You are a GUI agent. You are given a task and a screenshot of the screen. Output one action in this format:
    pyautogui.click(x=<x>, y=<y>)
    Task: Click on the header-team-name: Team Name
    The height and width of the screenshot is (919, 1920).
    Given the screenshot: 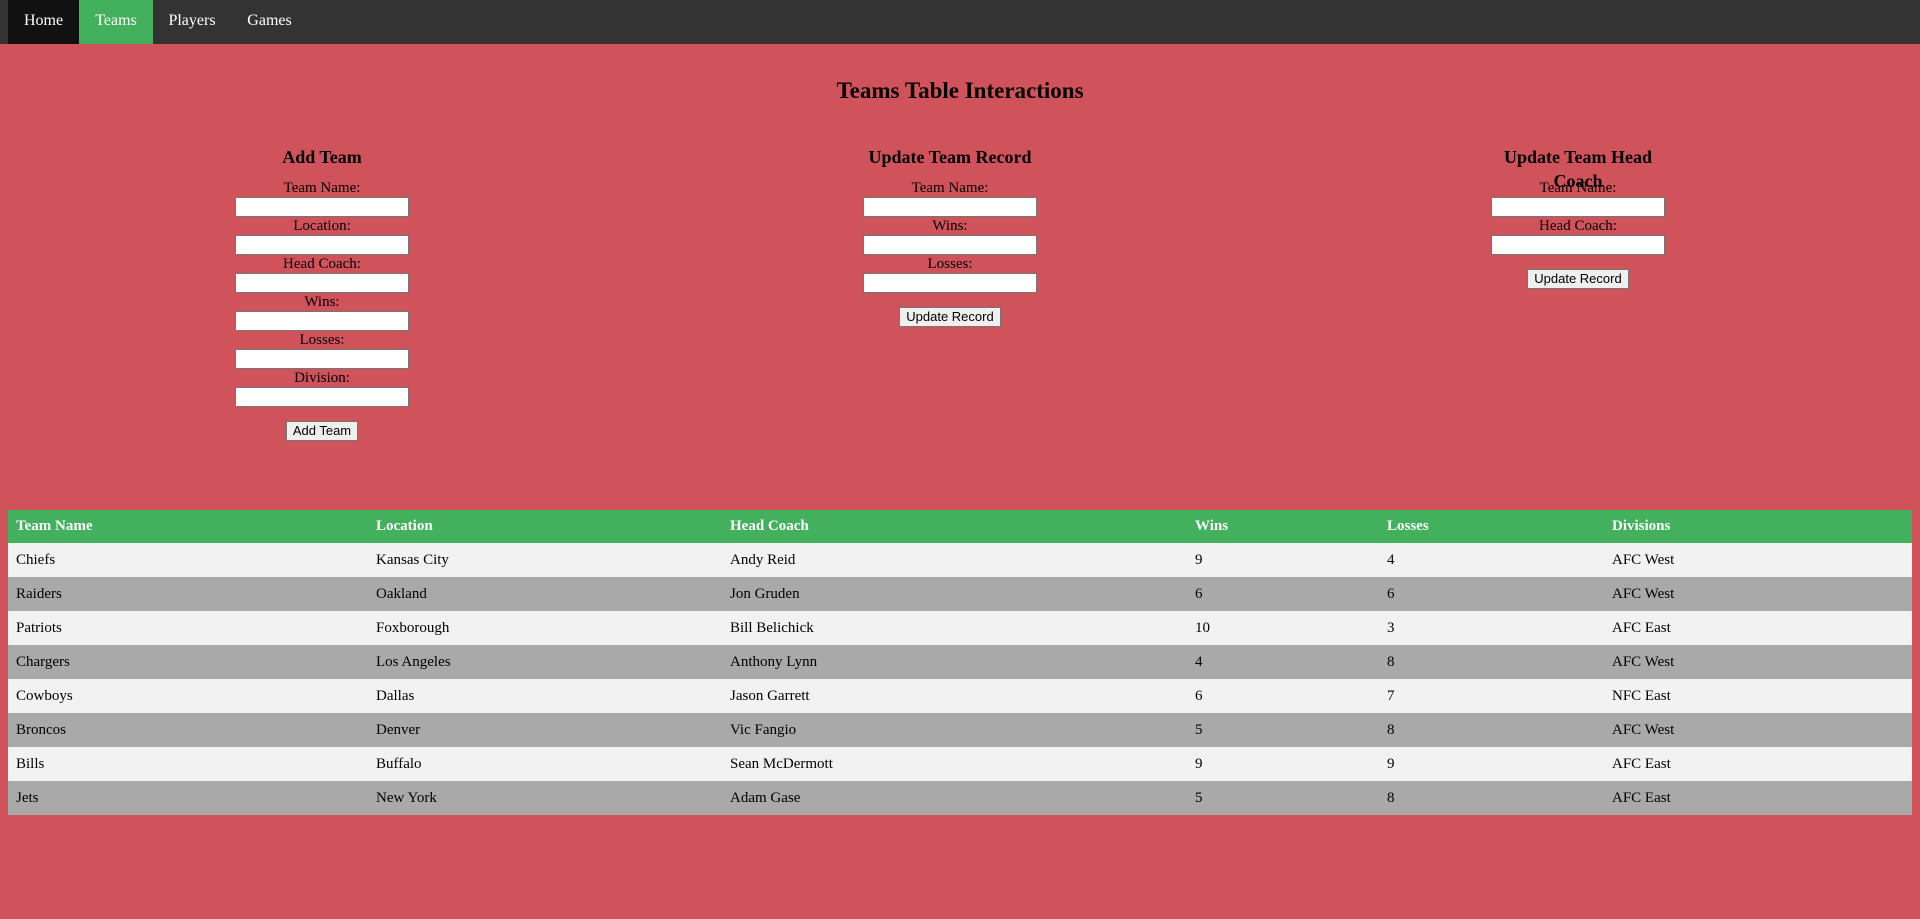 What is the action you would take?
    pyautogui.click(x=188, y=526)
    